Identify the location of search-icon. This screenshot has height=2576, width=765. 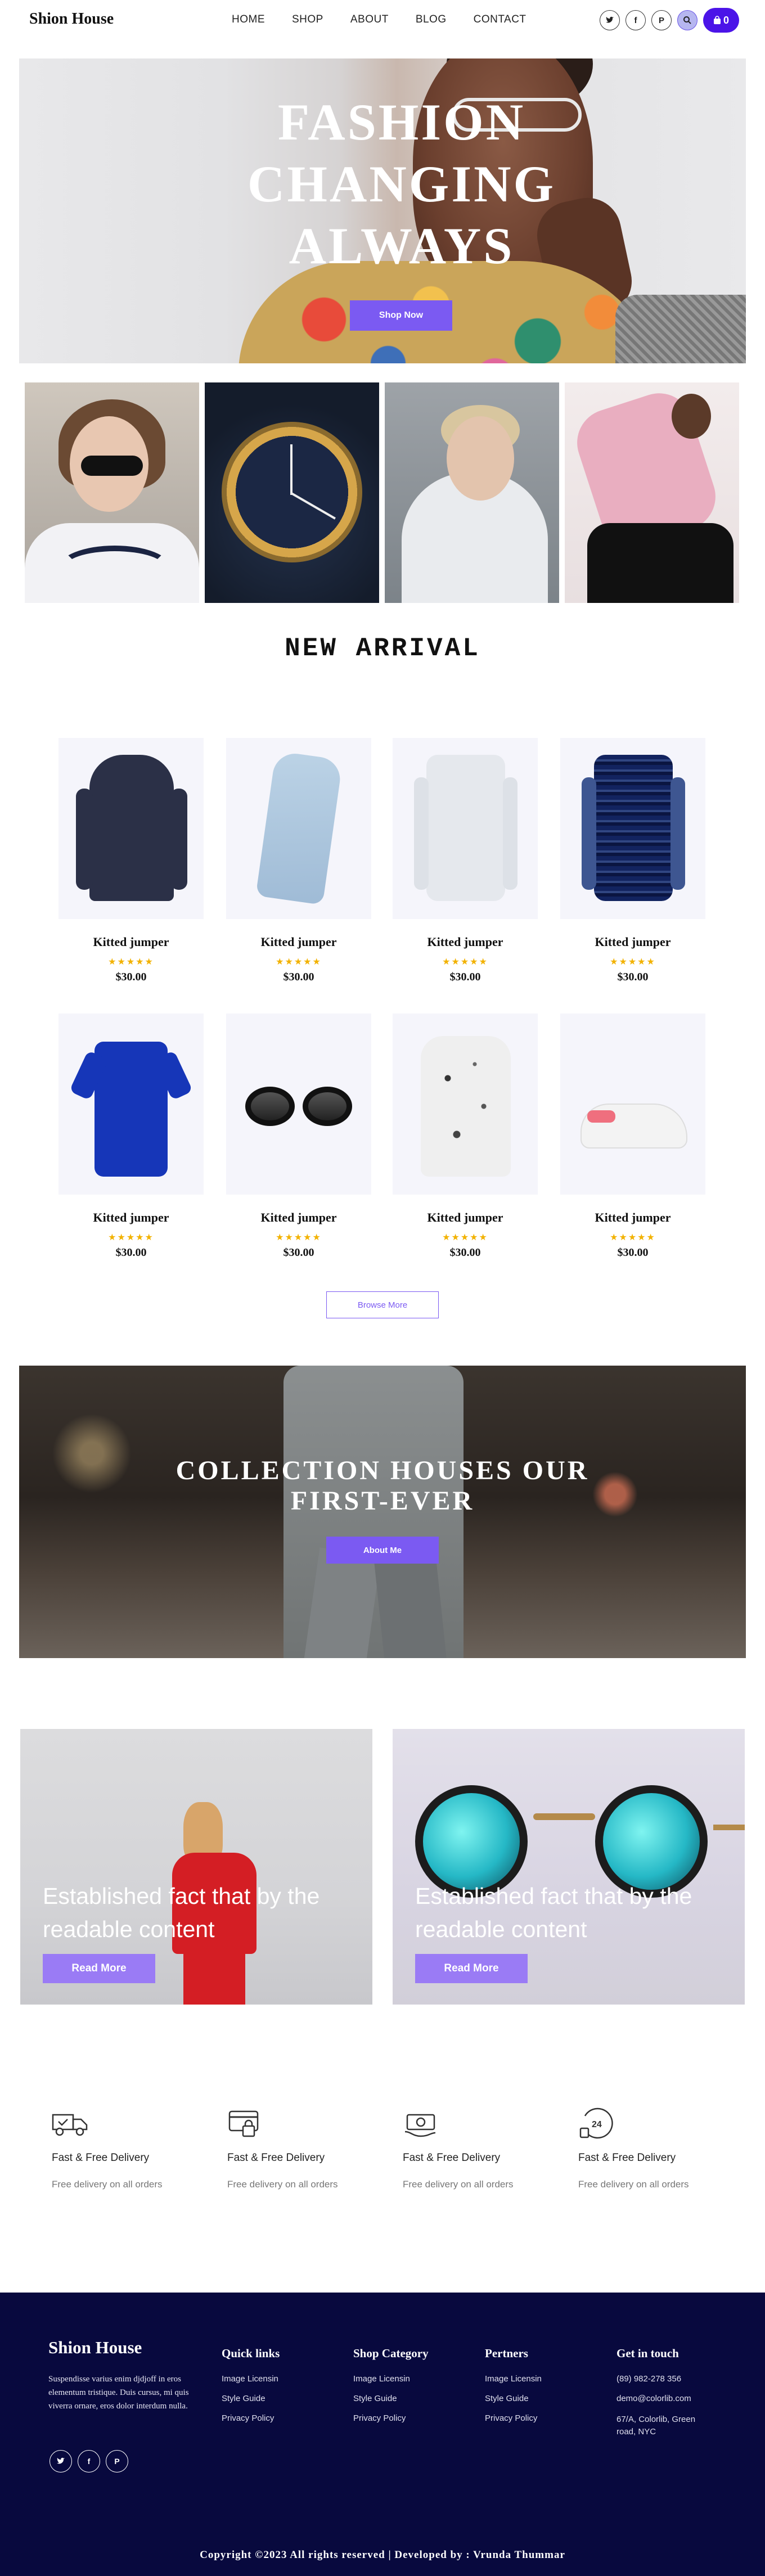
(687, 20).